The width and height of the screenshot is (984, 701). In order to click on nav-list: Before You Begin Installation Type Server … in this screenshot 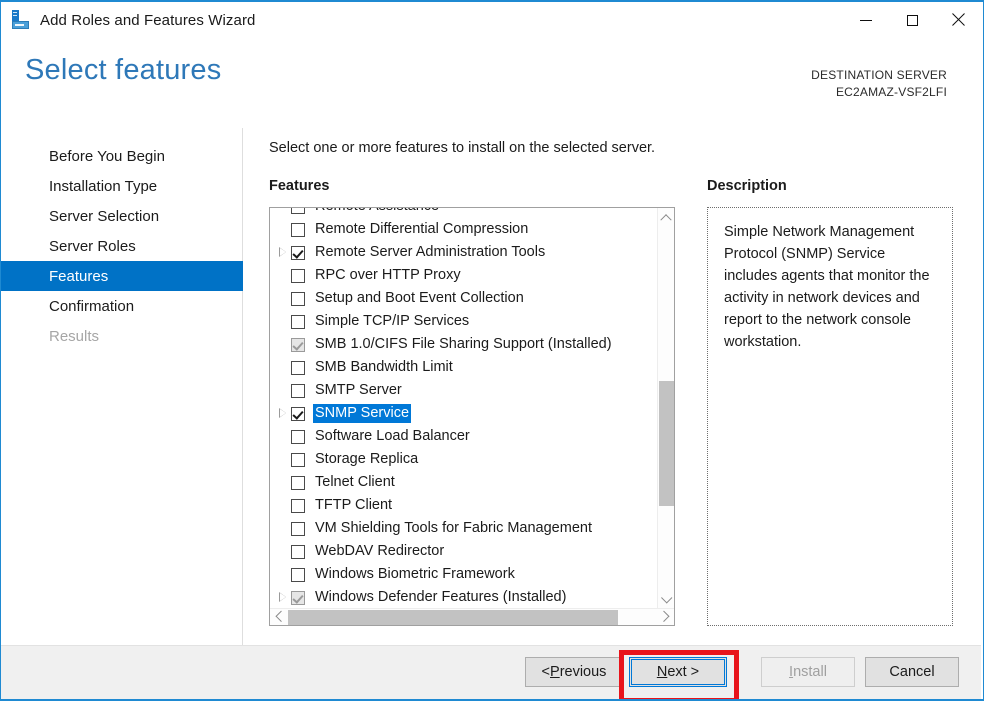, I will do `click(122, 239)`.